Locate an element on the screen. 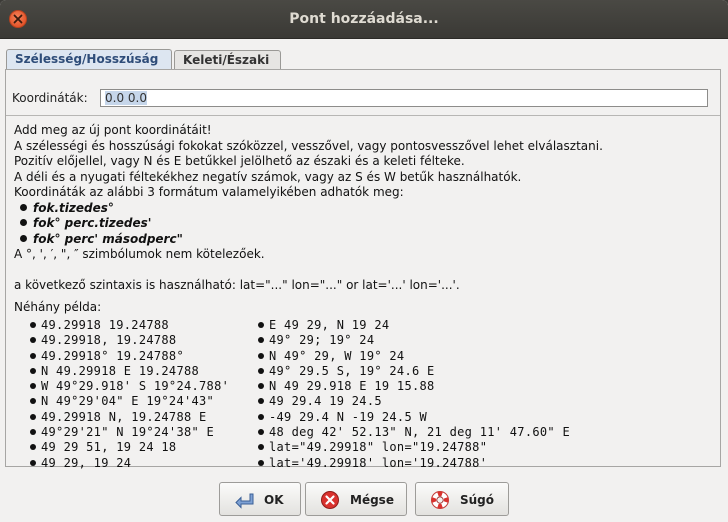  example-item: 49.29918 19.24788 is located at coordinates (150, 325).